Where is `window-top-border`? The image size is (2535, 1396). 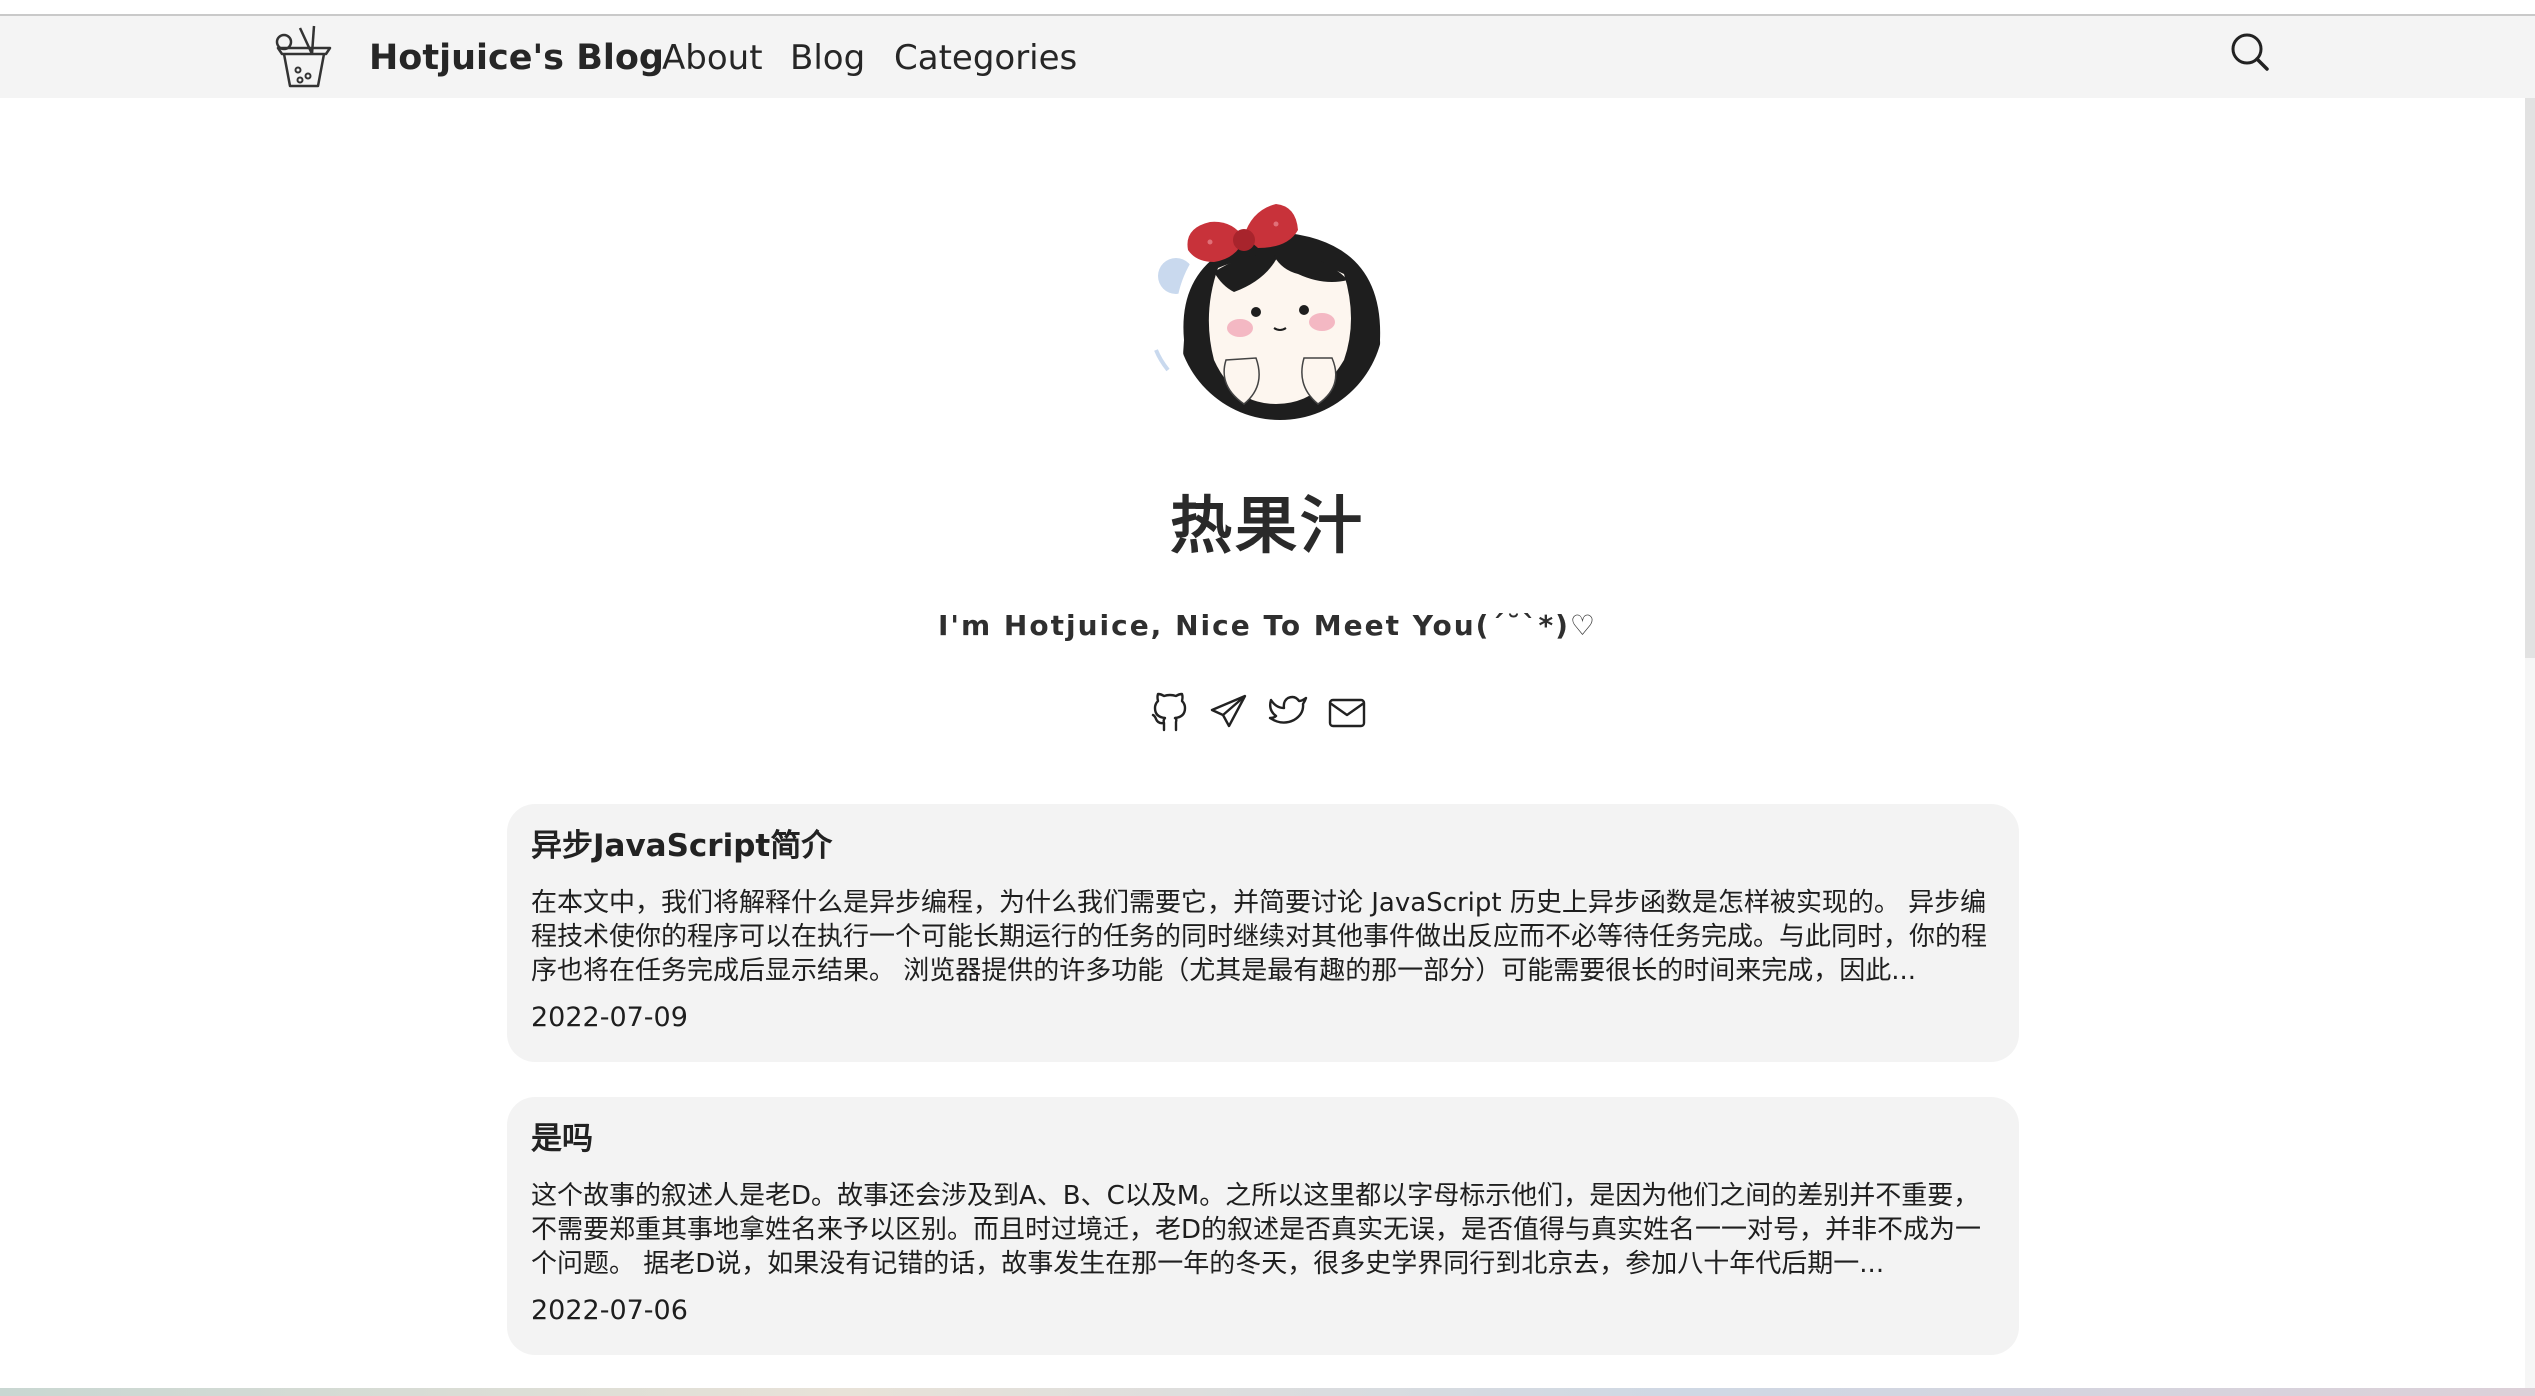
window-top-border is located at coordinates (1267, 8).